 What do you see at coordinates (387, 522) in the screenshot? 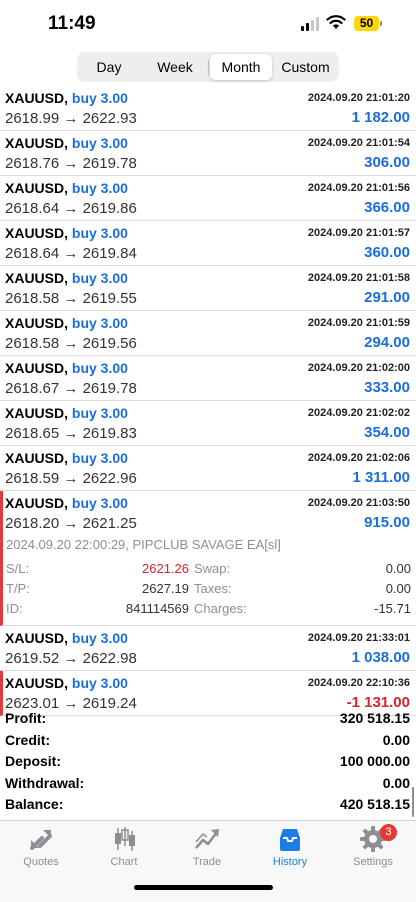
I see `deal-profit: 915.00` at bounding box center [387, 522].